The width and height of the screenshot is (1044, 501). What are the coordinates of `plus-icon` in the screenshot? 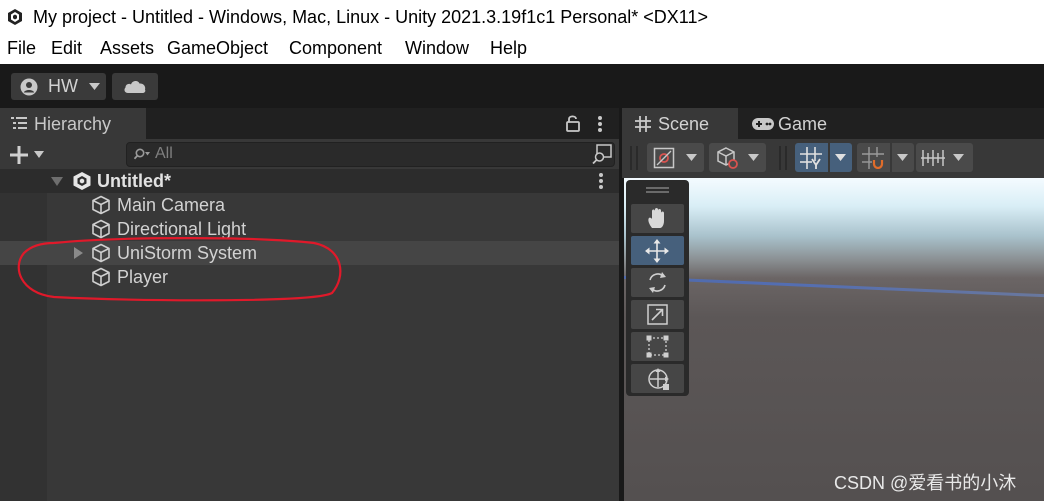 It's located at (19, 155).